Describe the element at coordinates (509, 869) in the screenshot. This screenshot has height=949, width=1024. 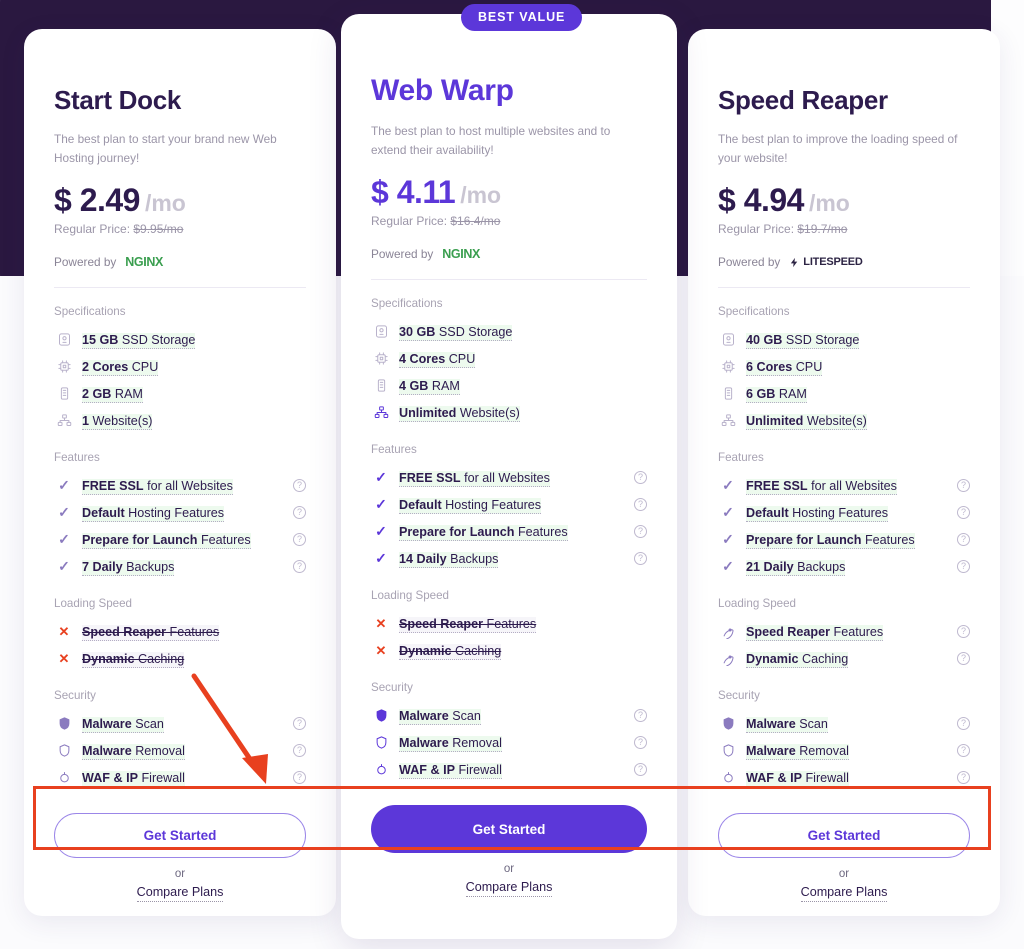
I see `or-label: or` at that location.